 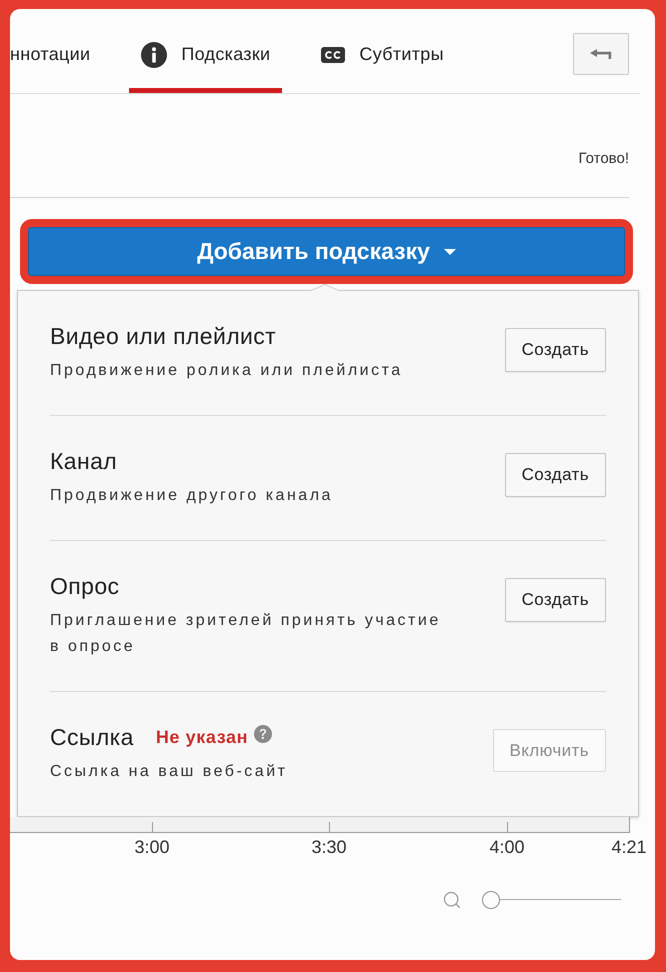 I want to click on tab: ннотации, so click(x=56, y=51).